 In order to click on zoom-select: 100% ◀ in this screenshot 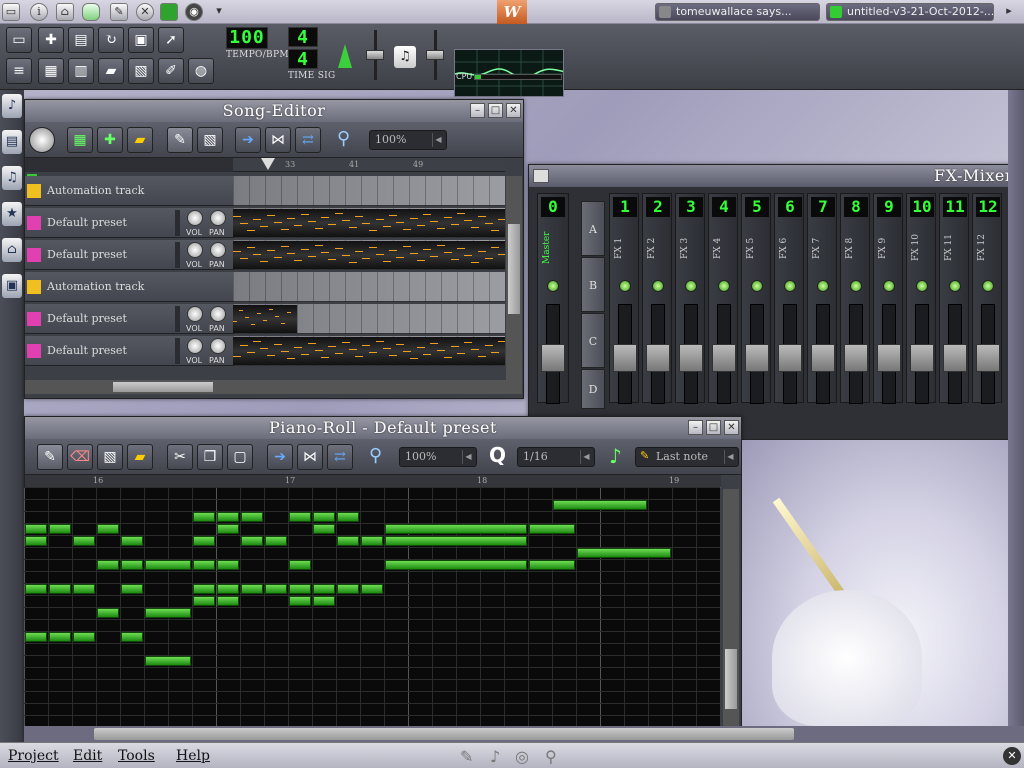, I will do `click(438, 457)`.